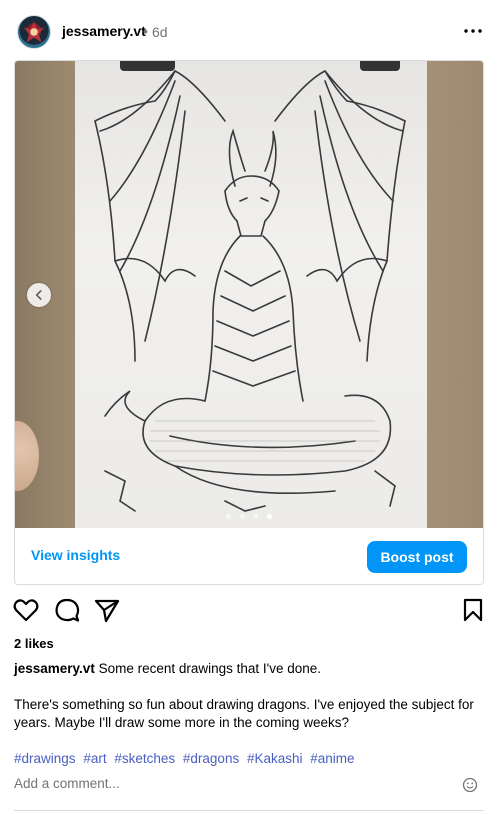  Describe the element at coordinates (104, 31) in the screenshot. I see `post-username: jessamery.vt` at that location.